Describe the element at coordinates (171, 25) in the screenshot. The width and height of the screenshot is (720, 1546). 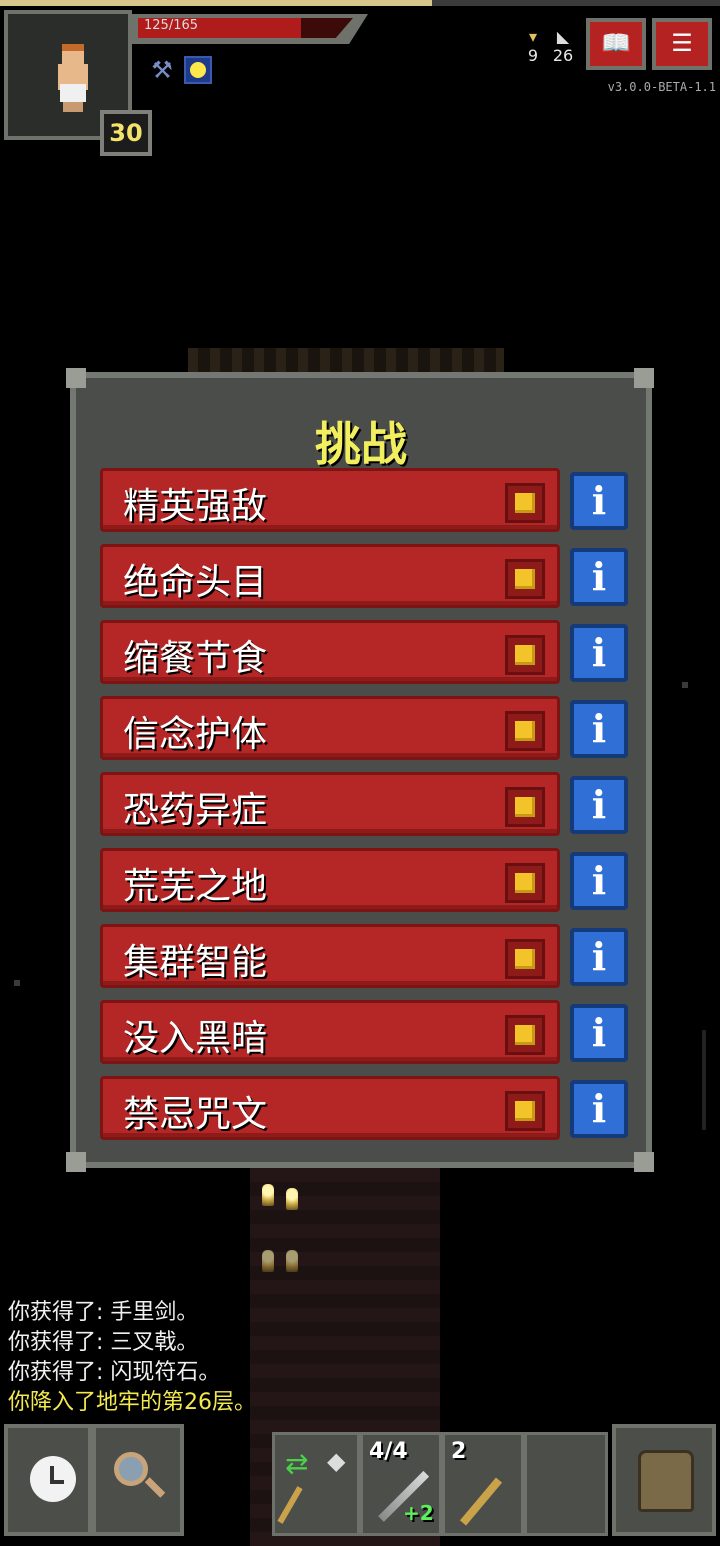
I see `hp-text: 125/165` at that location.